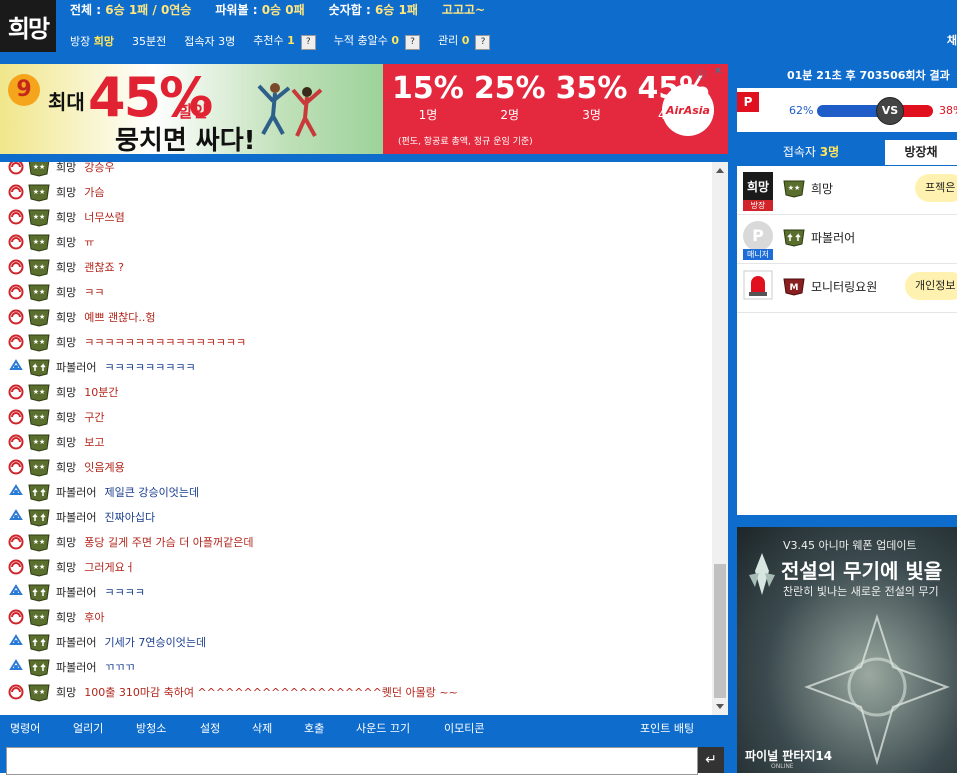 This screenshot has width=957, height=775. Describe the element at coordinates (25, 728) in the screenshot. I see `toolbar-command: 명령어` at that location.